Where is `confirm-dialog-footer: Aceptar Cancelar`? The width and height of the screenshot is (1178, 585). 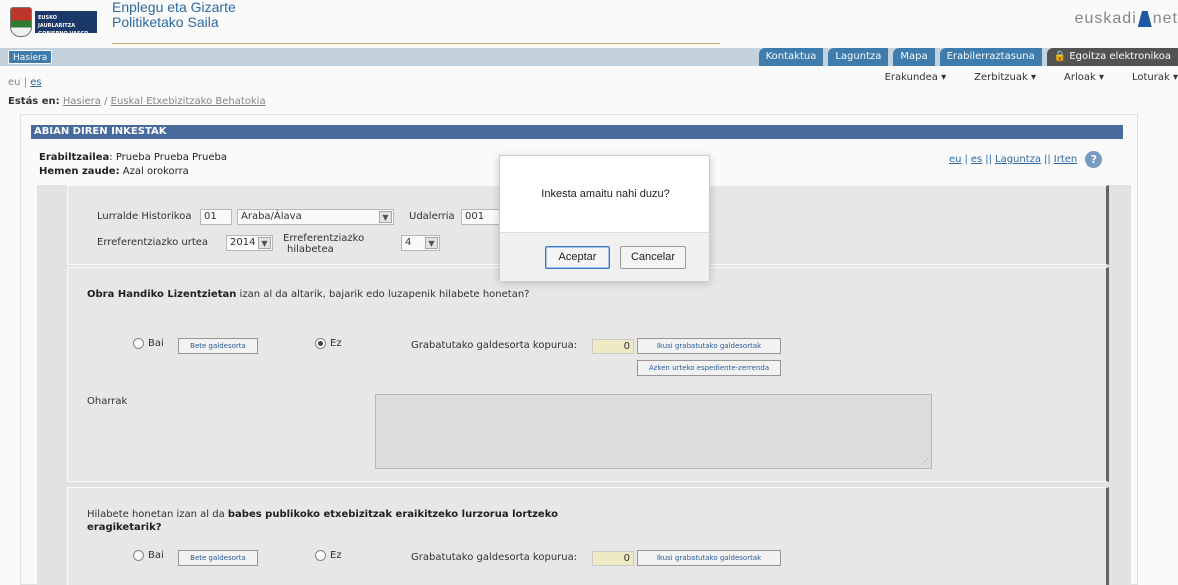 confirm-dialog-footer: Aceptar Cancelar is located at coordinates (604, 256).